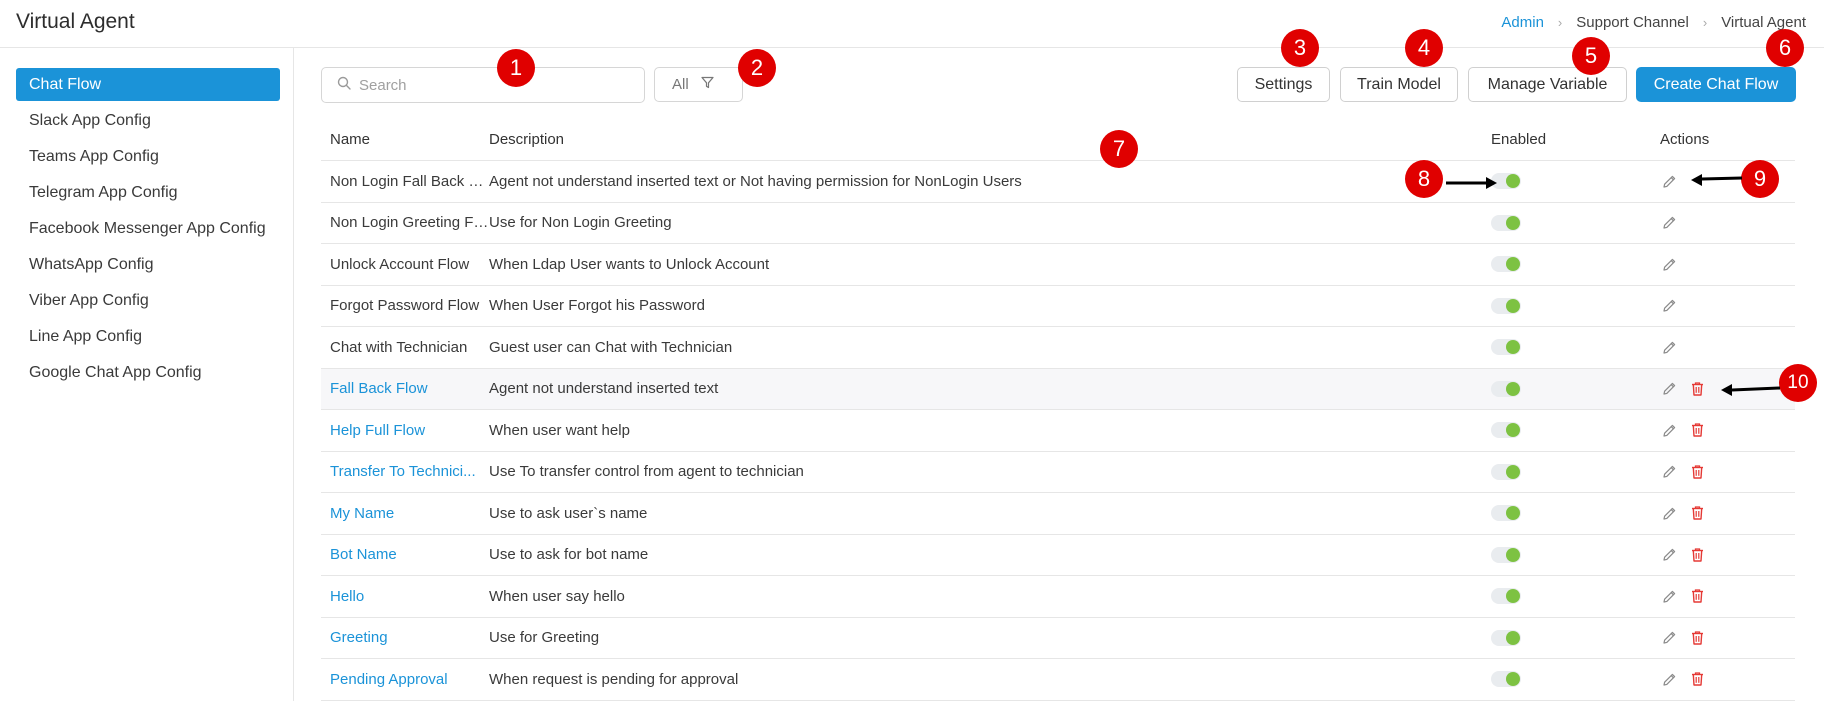  What do you see at coordinates (1283, 84) in the screenshot?
I see `settings-button: Settings` at bounding box center [1283, 84].